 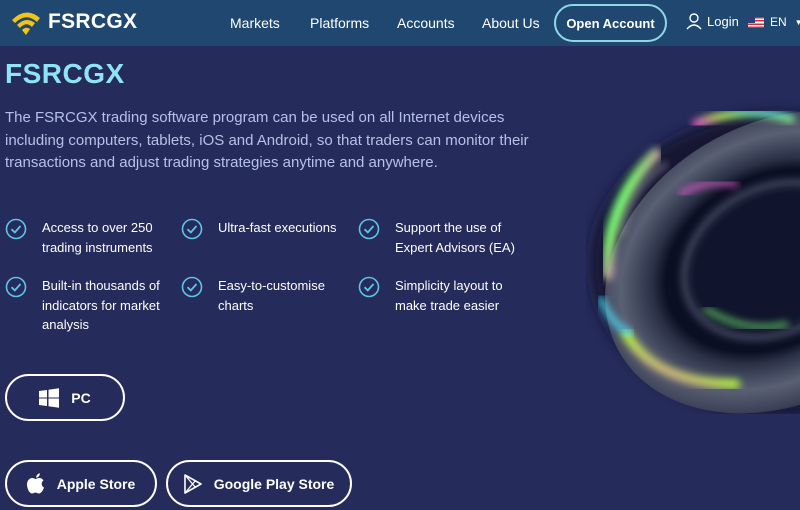 I want to click on us-flag-icon, so click(x=756, y=22).